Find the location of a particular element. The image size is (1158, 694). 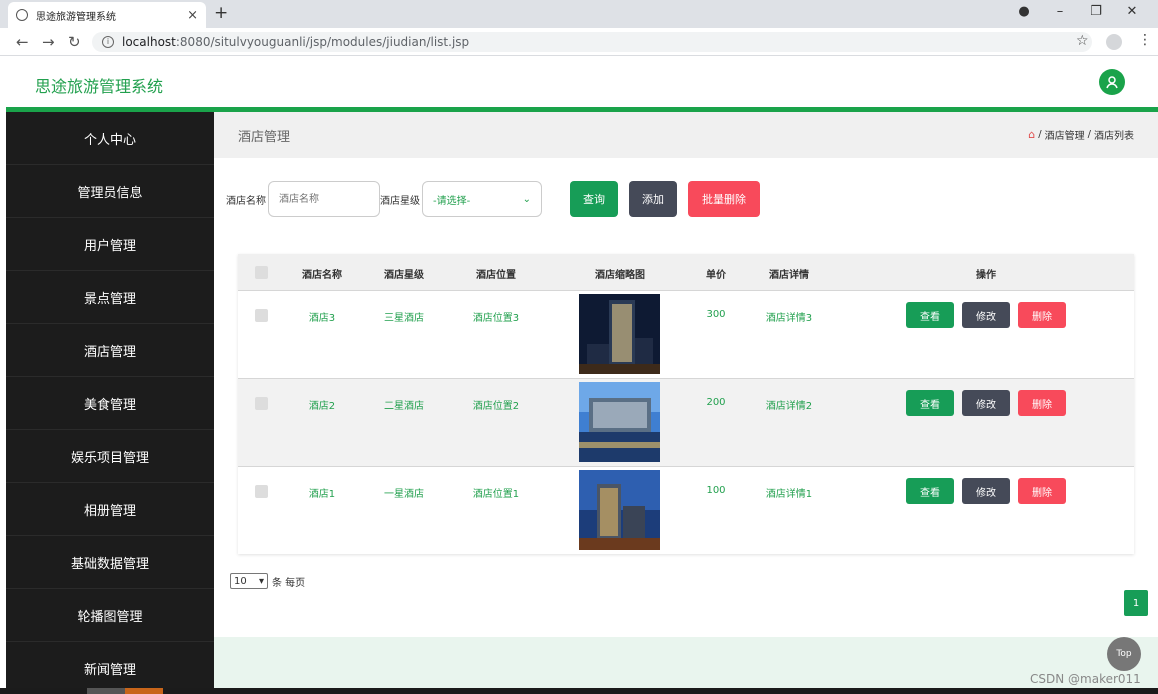

page-size-control: 10 ▾ 条 每页 is located at coordinates (267, 581).